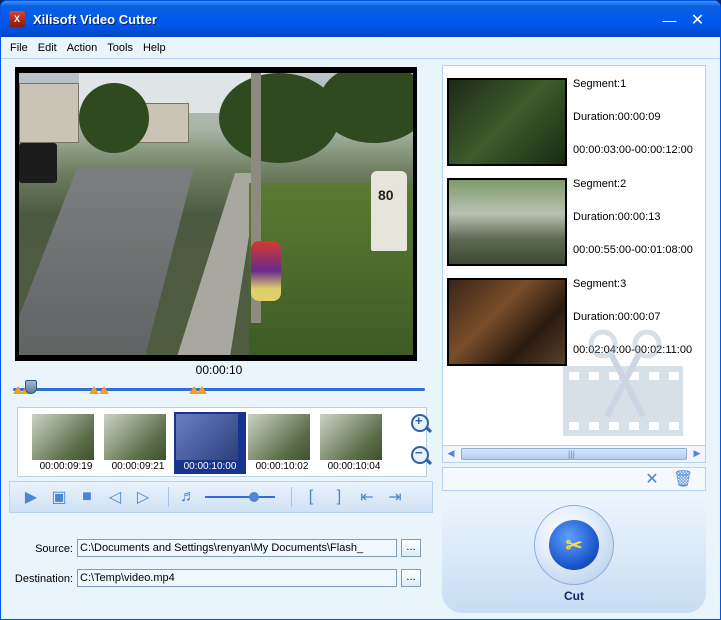 Image resolution: width=721 pixels, height=620 pixels. What do you see at coordinates (574, 596) in the screenshot?
I see `cut-label: Cut` at bounding box center [574, 596].